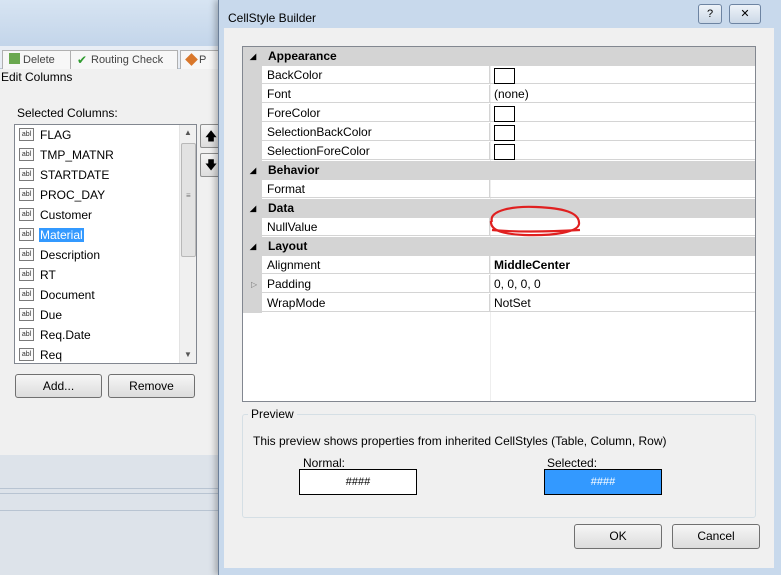 The height and width of the screenshot is (575, 781). Describe the element at coordinates (376, 189) in the screenshot. I see `property-name: Format` at that location.